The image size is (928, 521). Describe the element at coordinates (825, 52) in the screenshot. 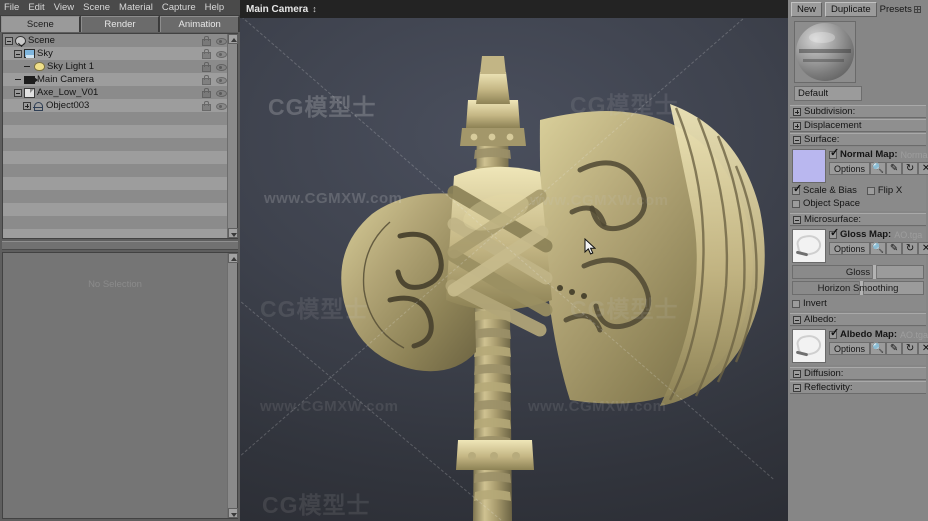

I see `material-preview-swatch` at that location.